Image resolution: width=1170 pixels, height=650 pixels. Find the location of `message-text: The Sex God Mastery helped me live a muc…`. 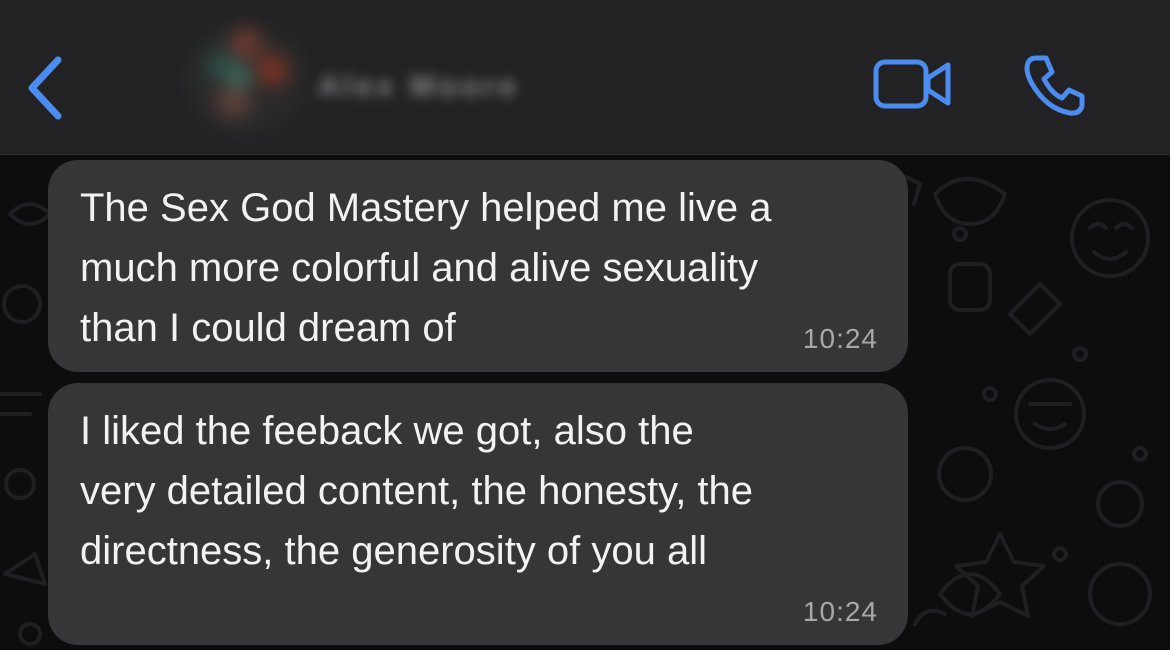

message-text: The Sex God Mastery helped me live a muc… is located at coordinates (426, 268).